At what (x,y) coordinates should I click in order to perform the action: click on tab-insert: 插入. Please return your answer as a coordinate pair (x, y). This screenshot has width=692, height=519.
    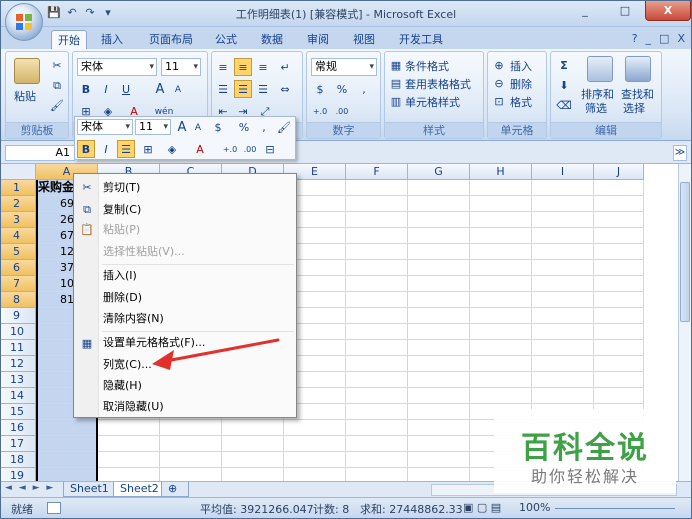
    Looking at the image, I should click on (112, 39).